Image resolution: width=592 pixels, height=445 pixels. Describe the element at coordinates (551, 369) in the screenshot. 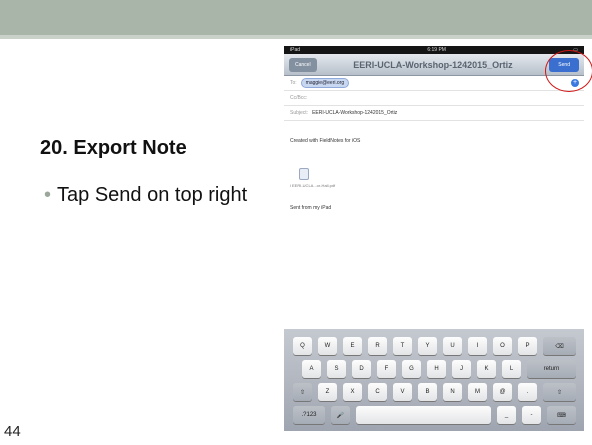

I see `return-key: return` at that location.